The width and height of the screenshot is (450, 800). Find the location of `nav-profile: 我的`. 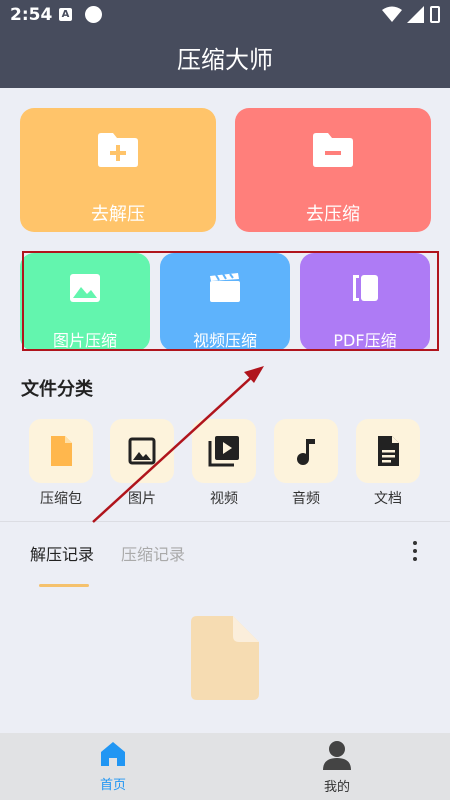

nav-profile: 我的 is located at coordinates (337, 767).